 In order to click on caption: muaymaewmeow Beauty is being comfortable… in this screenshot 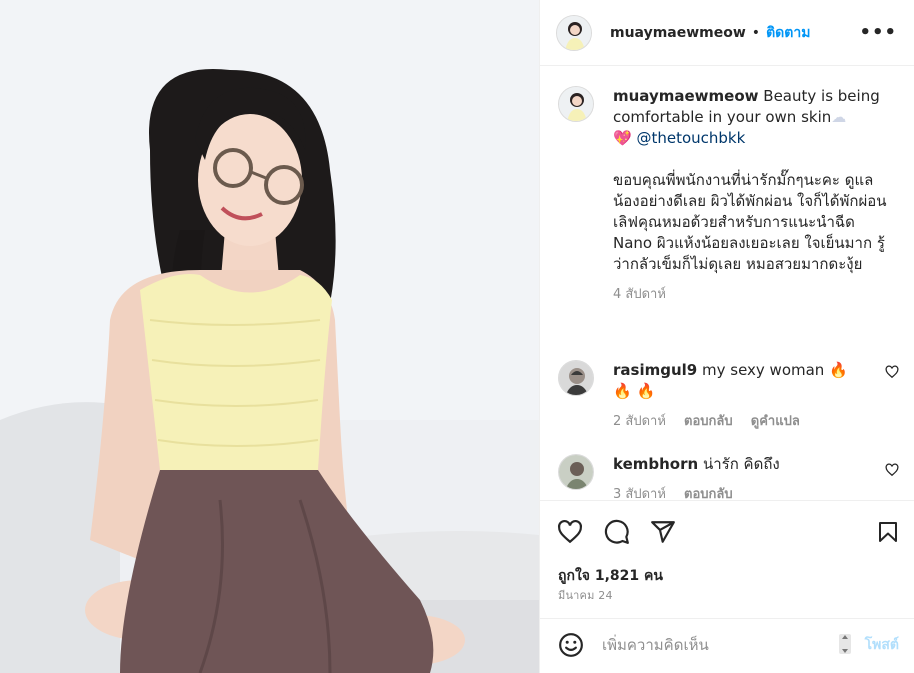, I will do `click(727, 211)`.